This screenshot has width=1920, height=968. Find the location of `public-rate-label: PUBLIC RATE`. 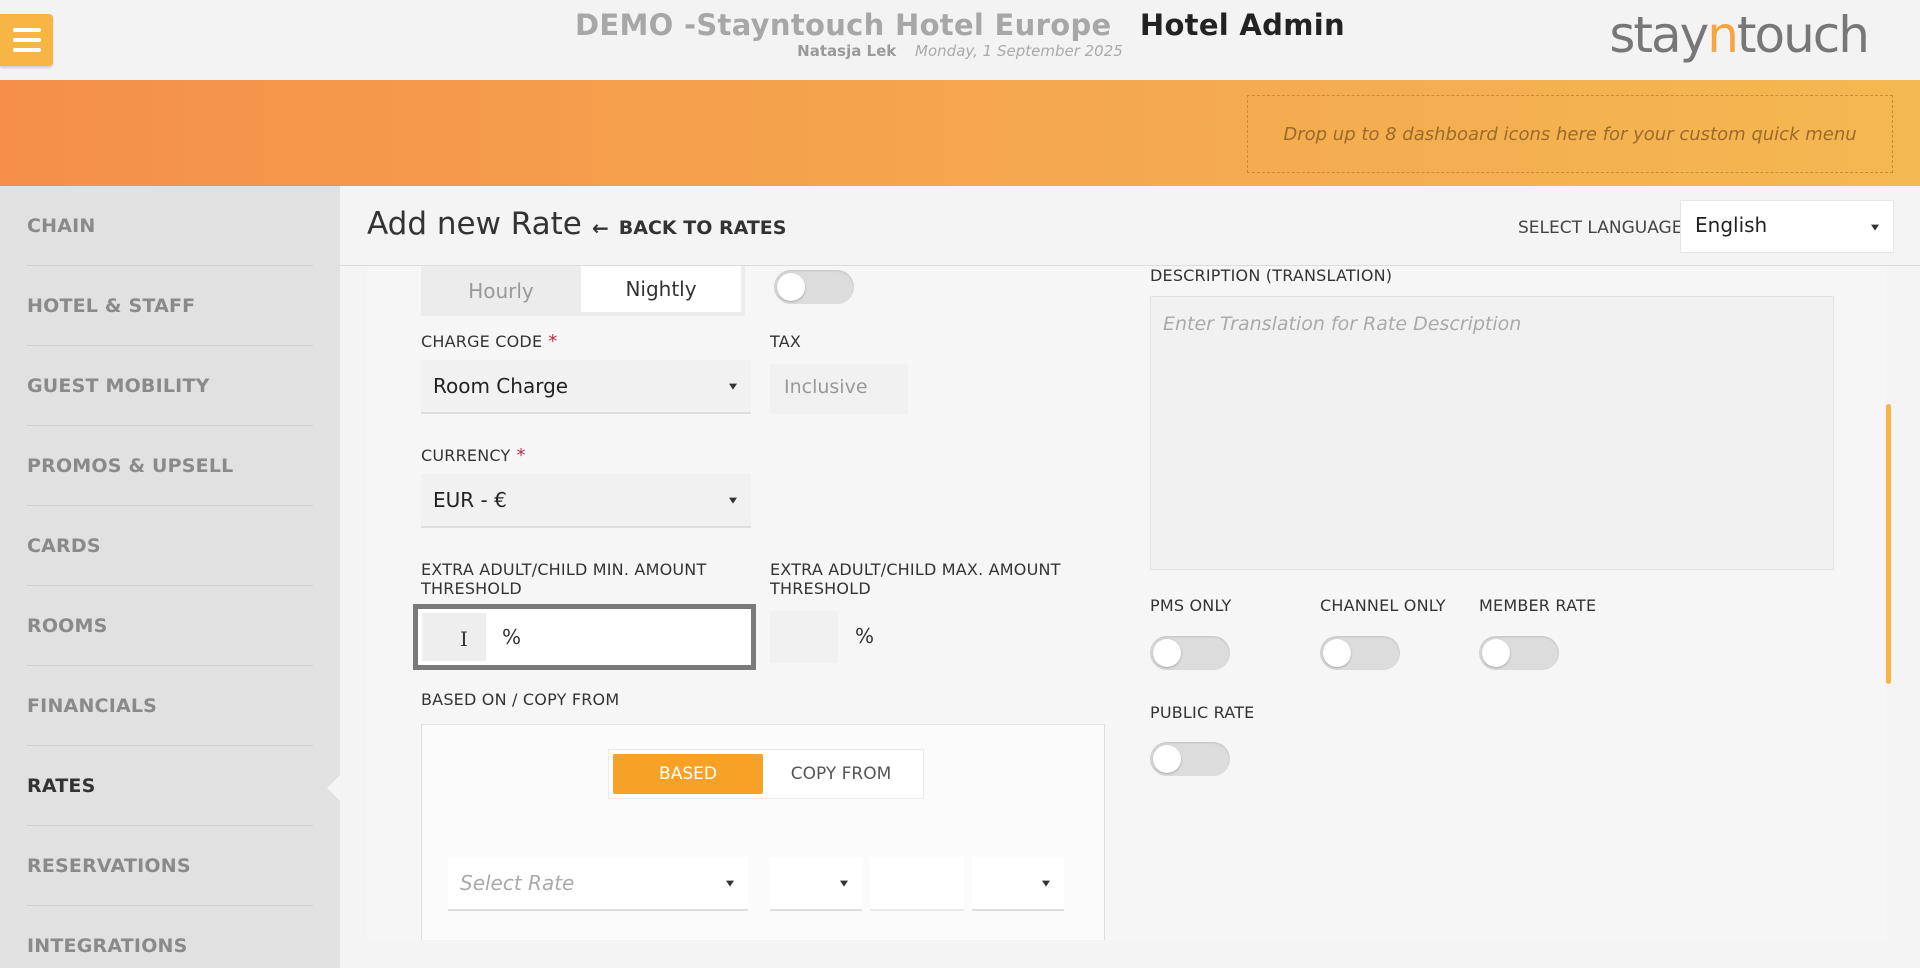

public-rate-label: PUBLIC RATE is located at coordinates (1202, 712).